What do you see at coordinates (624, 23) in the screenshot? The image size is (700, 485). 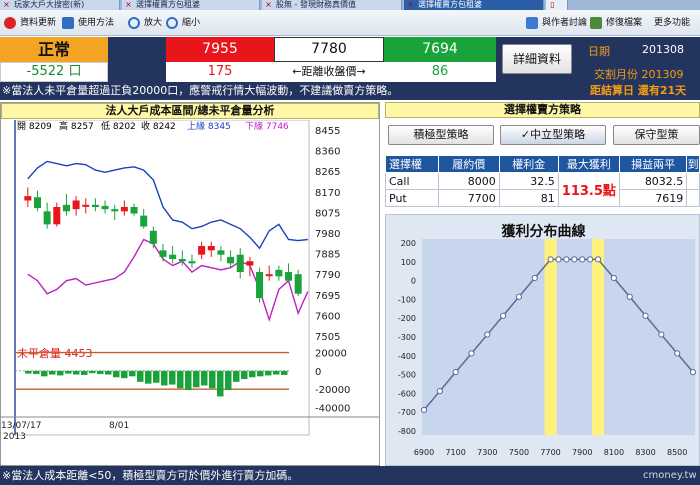 I see `repair-label: 修復檔案` at bounding box center [624, 23].